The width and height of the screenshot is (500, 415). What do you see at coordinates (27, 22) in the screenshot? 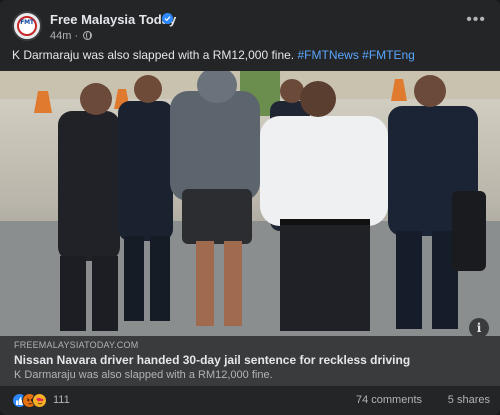
I see `avatar-logo-text: FMT` at bounding box center [27, 22].